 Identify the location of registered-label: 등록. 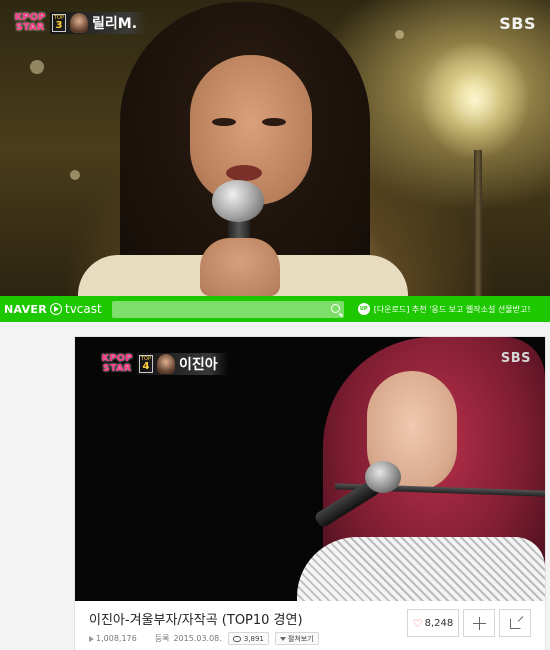
(162, 638).